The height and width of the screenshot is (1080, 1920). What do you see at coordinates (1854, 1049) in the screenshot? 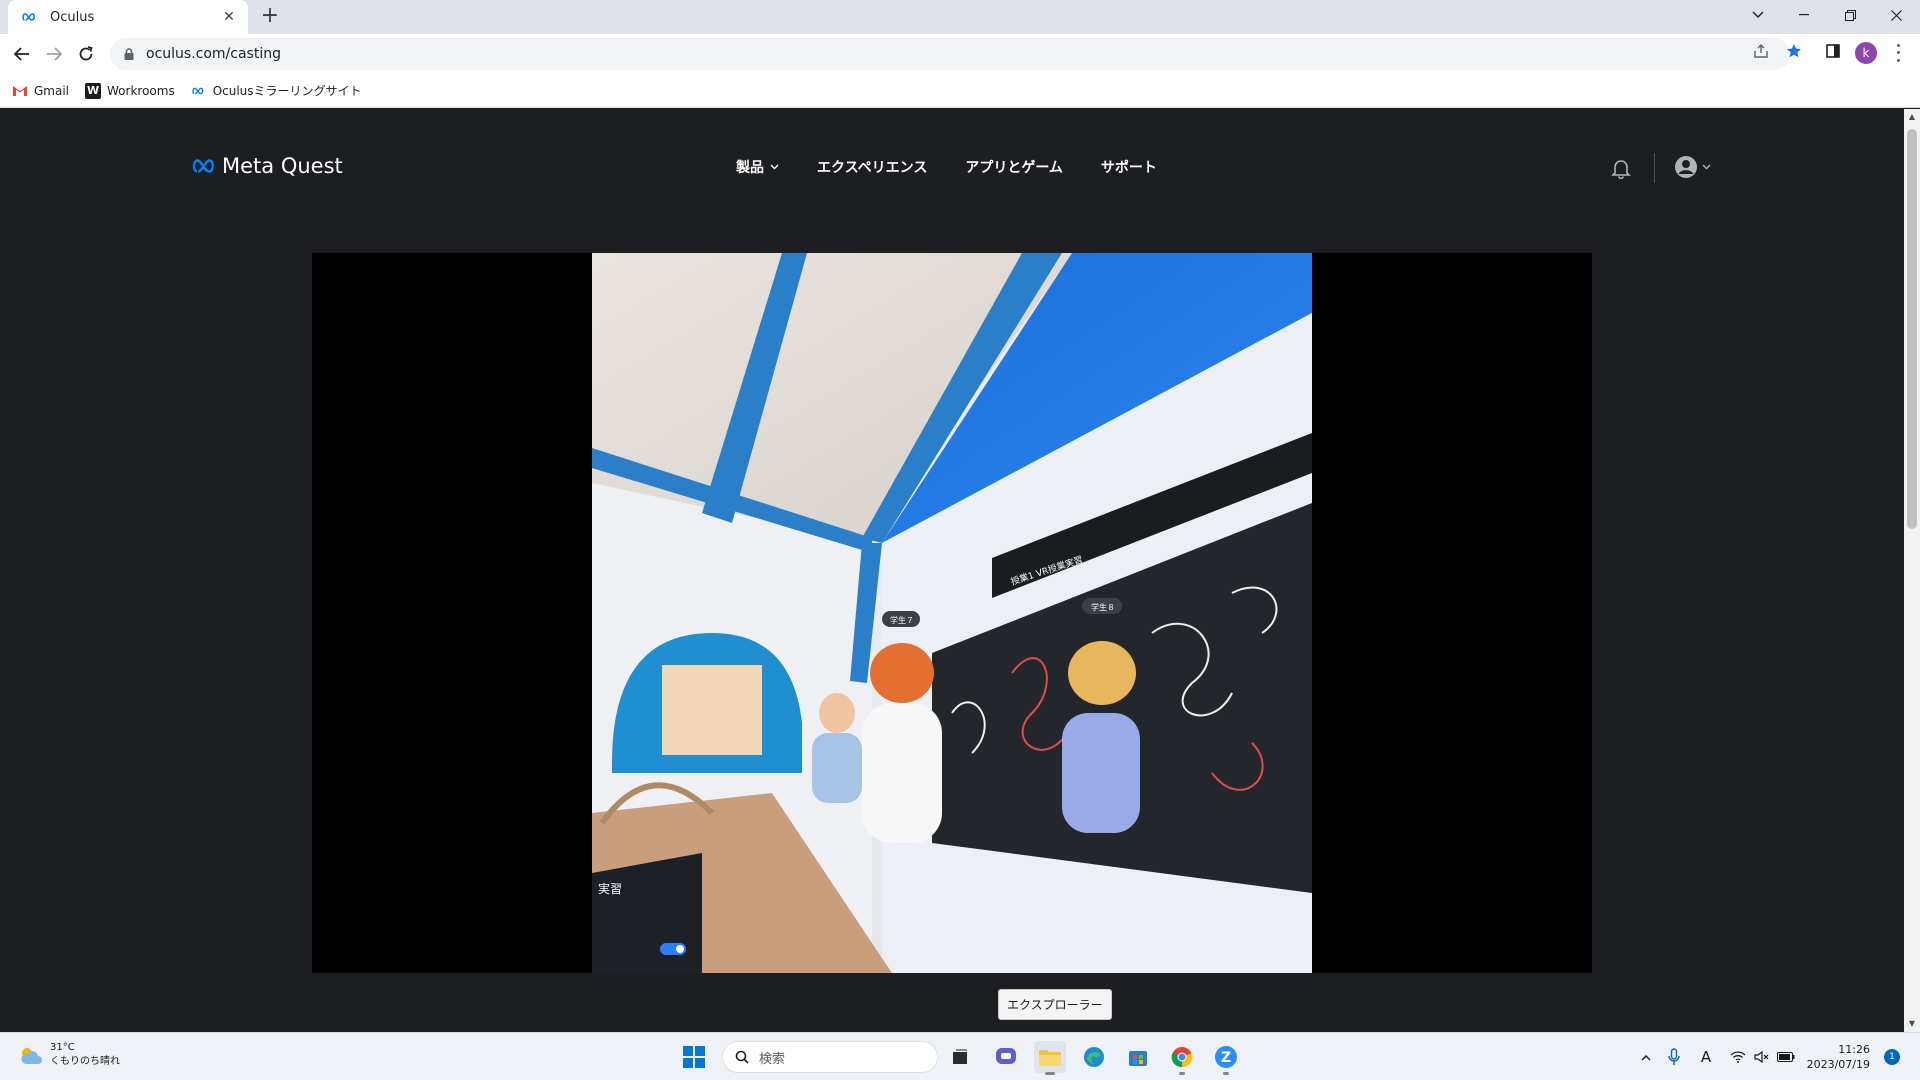
I see `clock-time: 11:26` at bounding box center [1854, 1049].